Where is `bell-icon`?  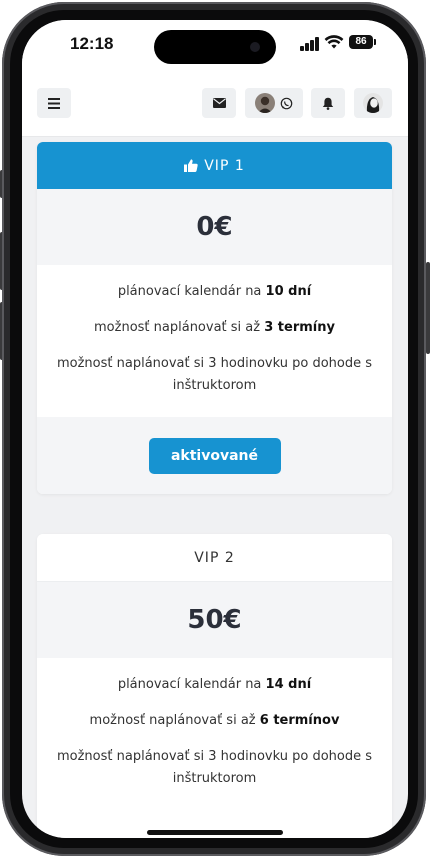
bell-icon is located at coordinates (328, 103).